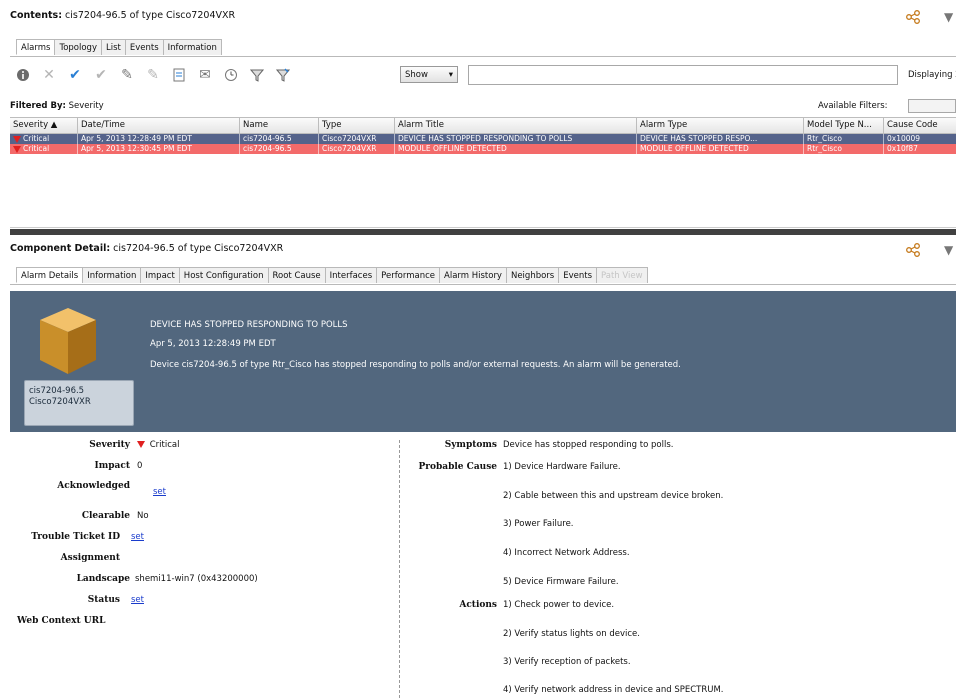 Image resolution: width=956 pixels, height=698 pixels. What do you see at coordinates (60, 248) in the screenshot?
I see `component-detail-label: Component Detail:` at bounding box center [60, 248].